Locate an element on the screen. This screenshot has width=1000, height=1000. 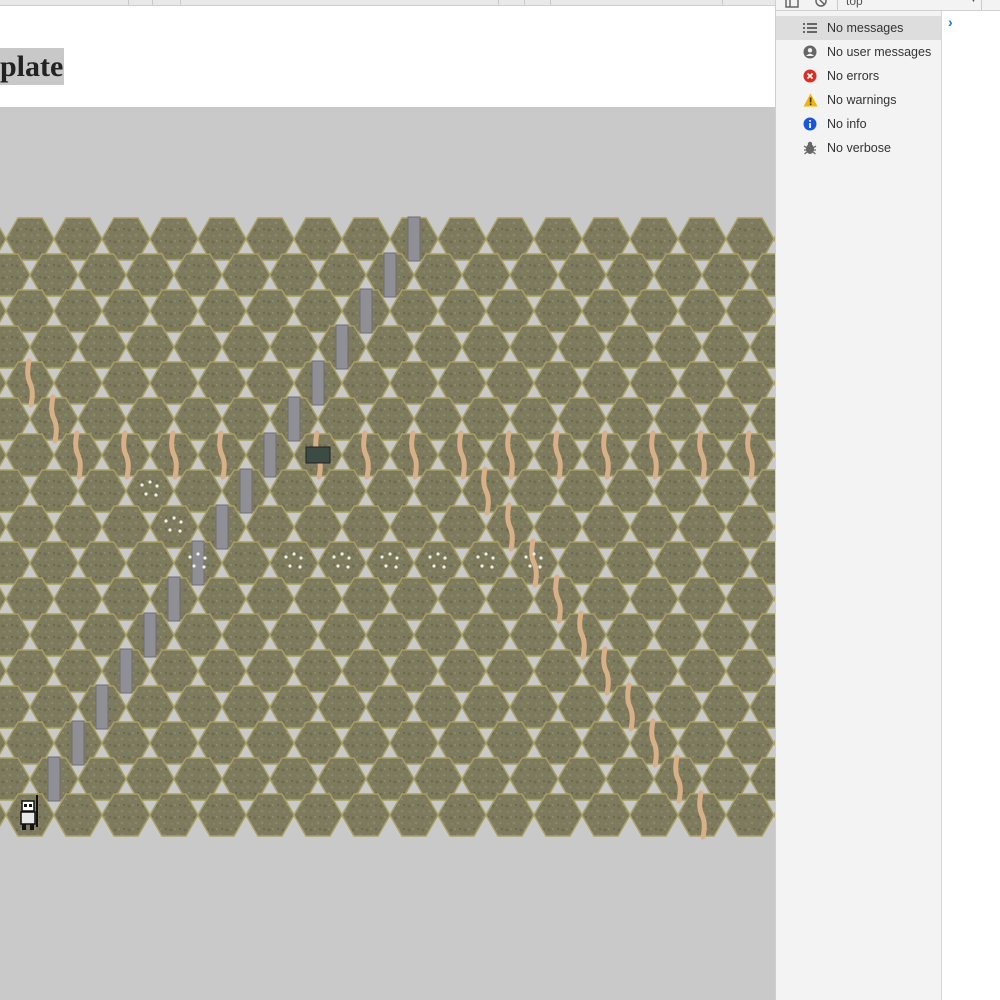
filter-info: No info is located at coordinates (858, 124).